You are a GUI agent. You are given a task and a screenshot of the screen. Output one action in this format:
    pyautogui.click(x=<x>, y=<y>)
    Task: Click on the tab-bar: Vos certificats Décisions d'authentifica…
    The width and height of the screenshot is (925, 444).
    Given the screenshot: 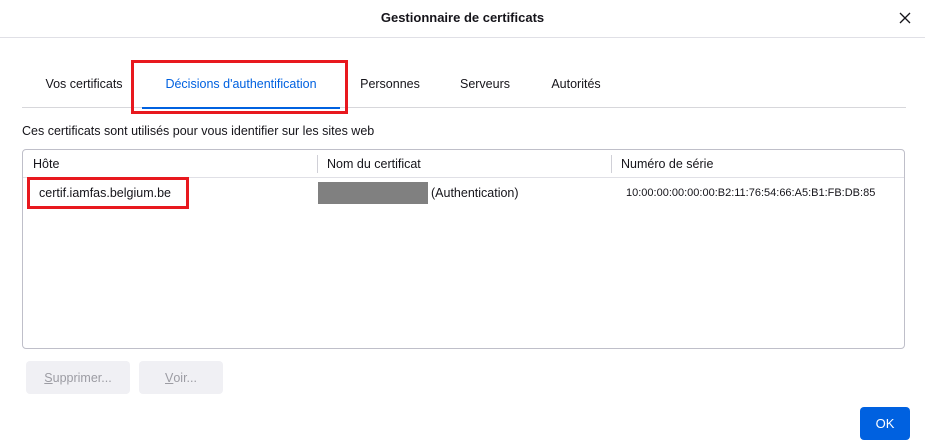 What is the action you would take?
    pyautogui.click(x=464, y=84)
    